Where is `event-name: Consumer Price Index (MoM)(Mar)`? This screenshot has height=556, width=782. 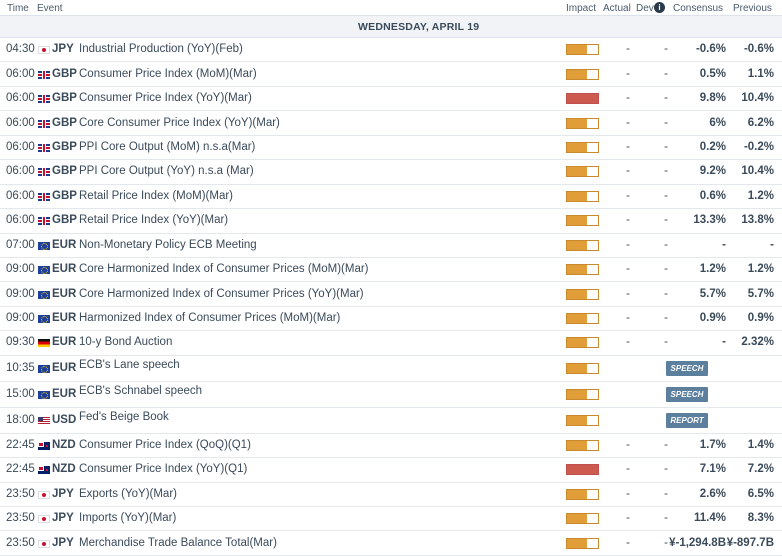 event-name: Consumer Price Index (MoM)(Mar) is located at coordinates (168, 74).